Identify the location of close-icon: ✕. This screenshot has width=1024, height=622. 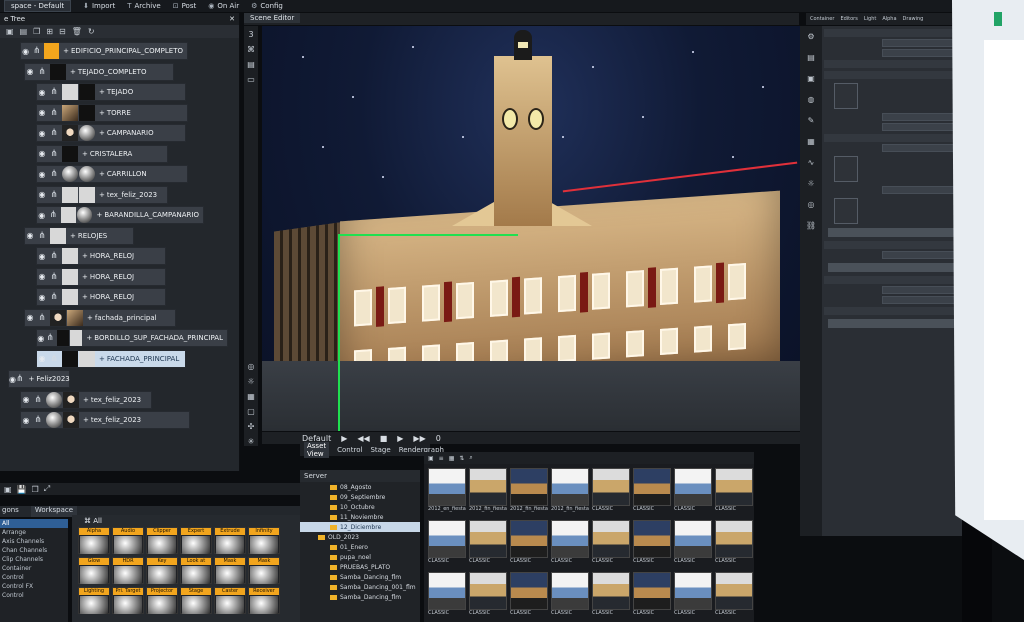
(232, 19).